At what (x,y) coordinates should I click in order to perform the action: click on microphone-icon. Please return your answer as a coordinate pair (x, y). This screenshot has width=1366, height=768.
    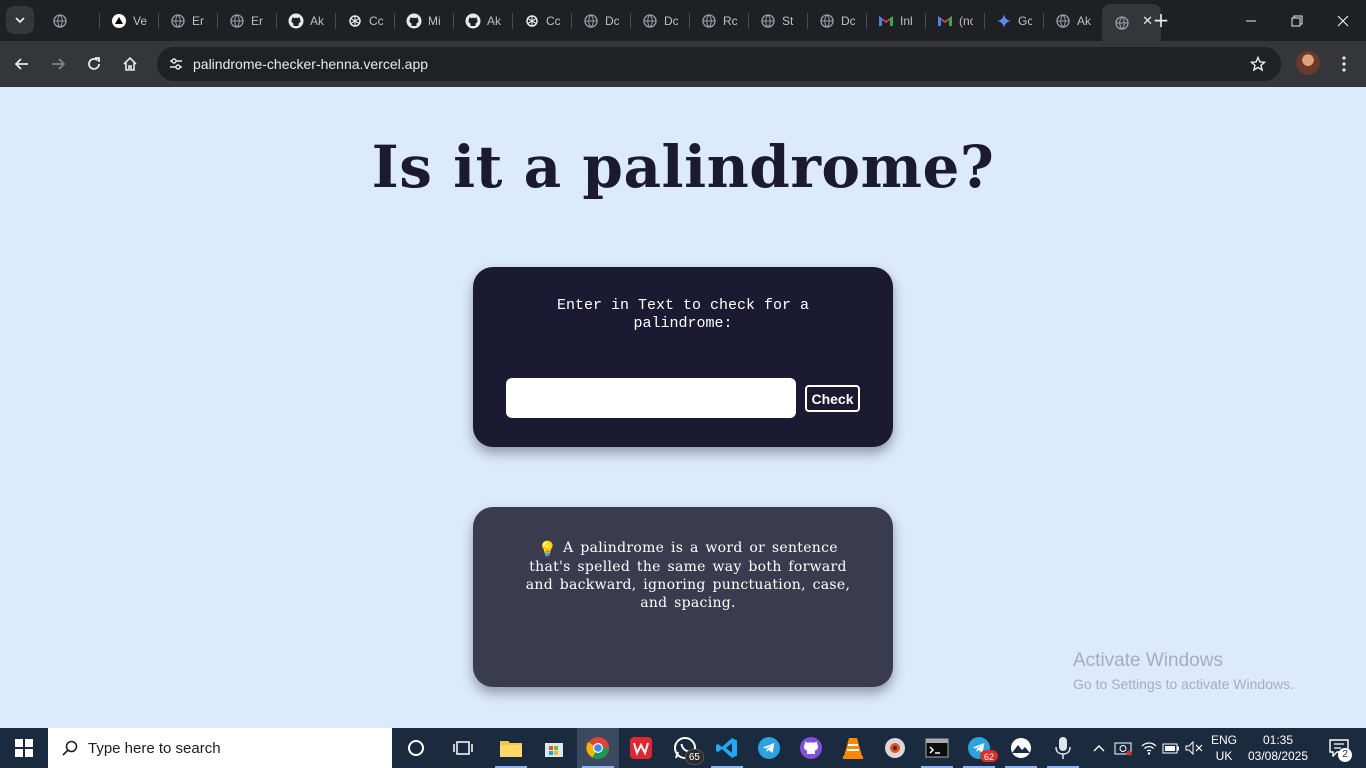
    Looking at the image, I should click on (1063, 748).